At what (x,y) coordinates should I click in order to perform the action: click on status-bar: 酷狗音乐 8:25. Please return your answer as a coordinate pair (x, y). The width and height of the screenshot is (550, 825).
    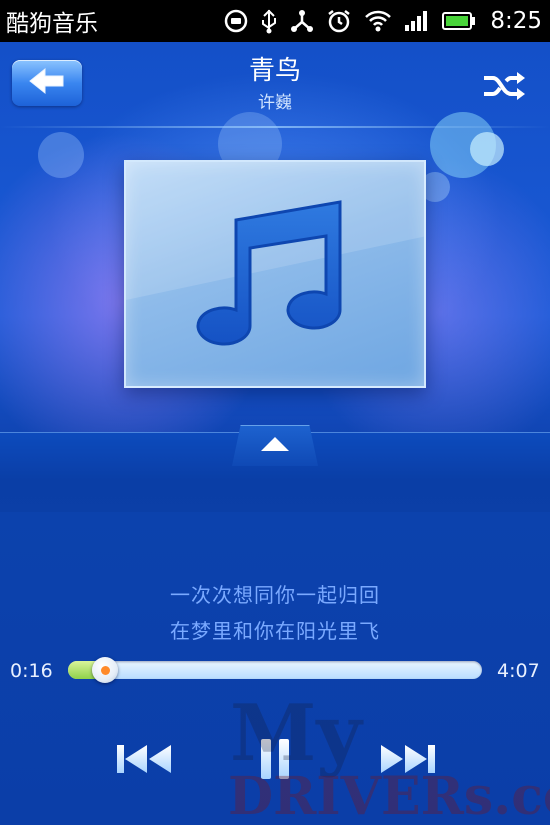
    Looking at the image, I should click on (275, 21).